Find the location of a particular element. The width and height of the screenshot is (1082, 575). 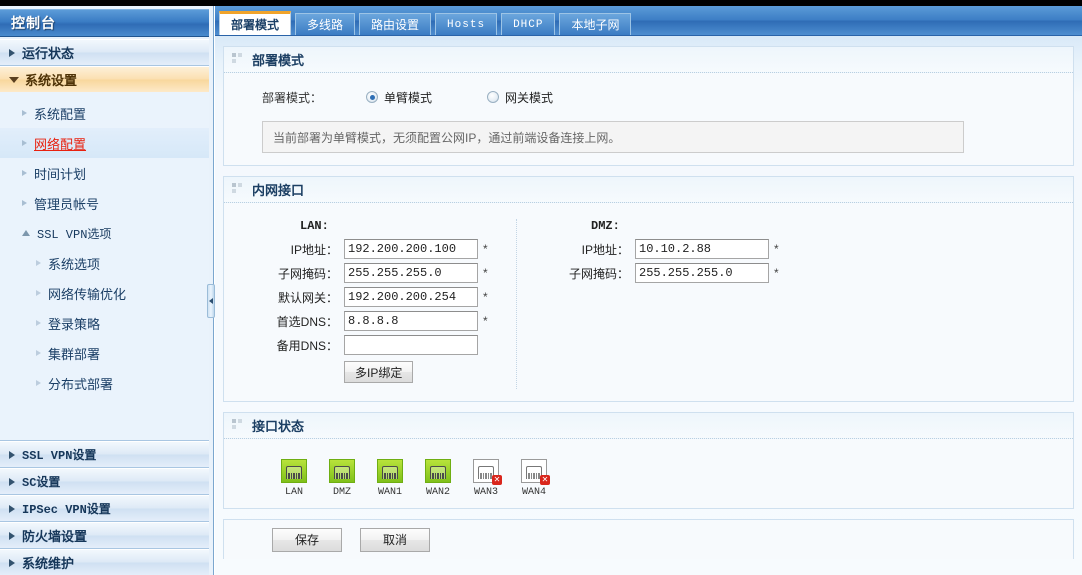

sidebar-group-label: IPSec VPN设置 is located at coordinates (66, 510).